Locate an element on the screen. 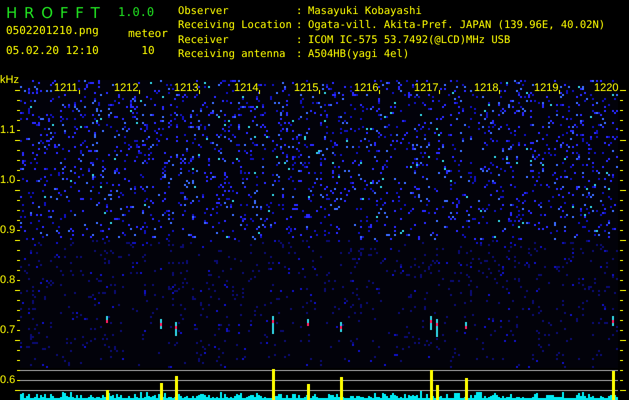  time-label: 1216 is located at coordinates (366, 88).